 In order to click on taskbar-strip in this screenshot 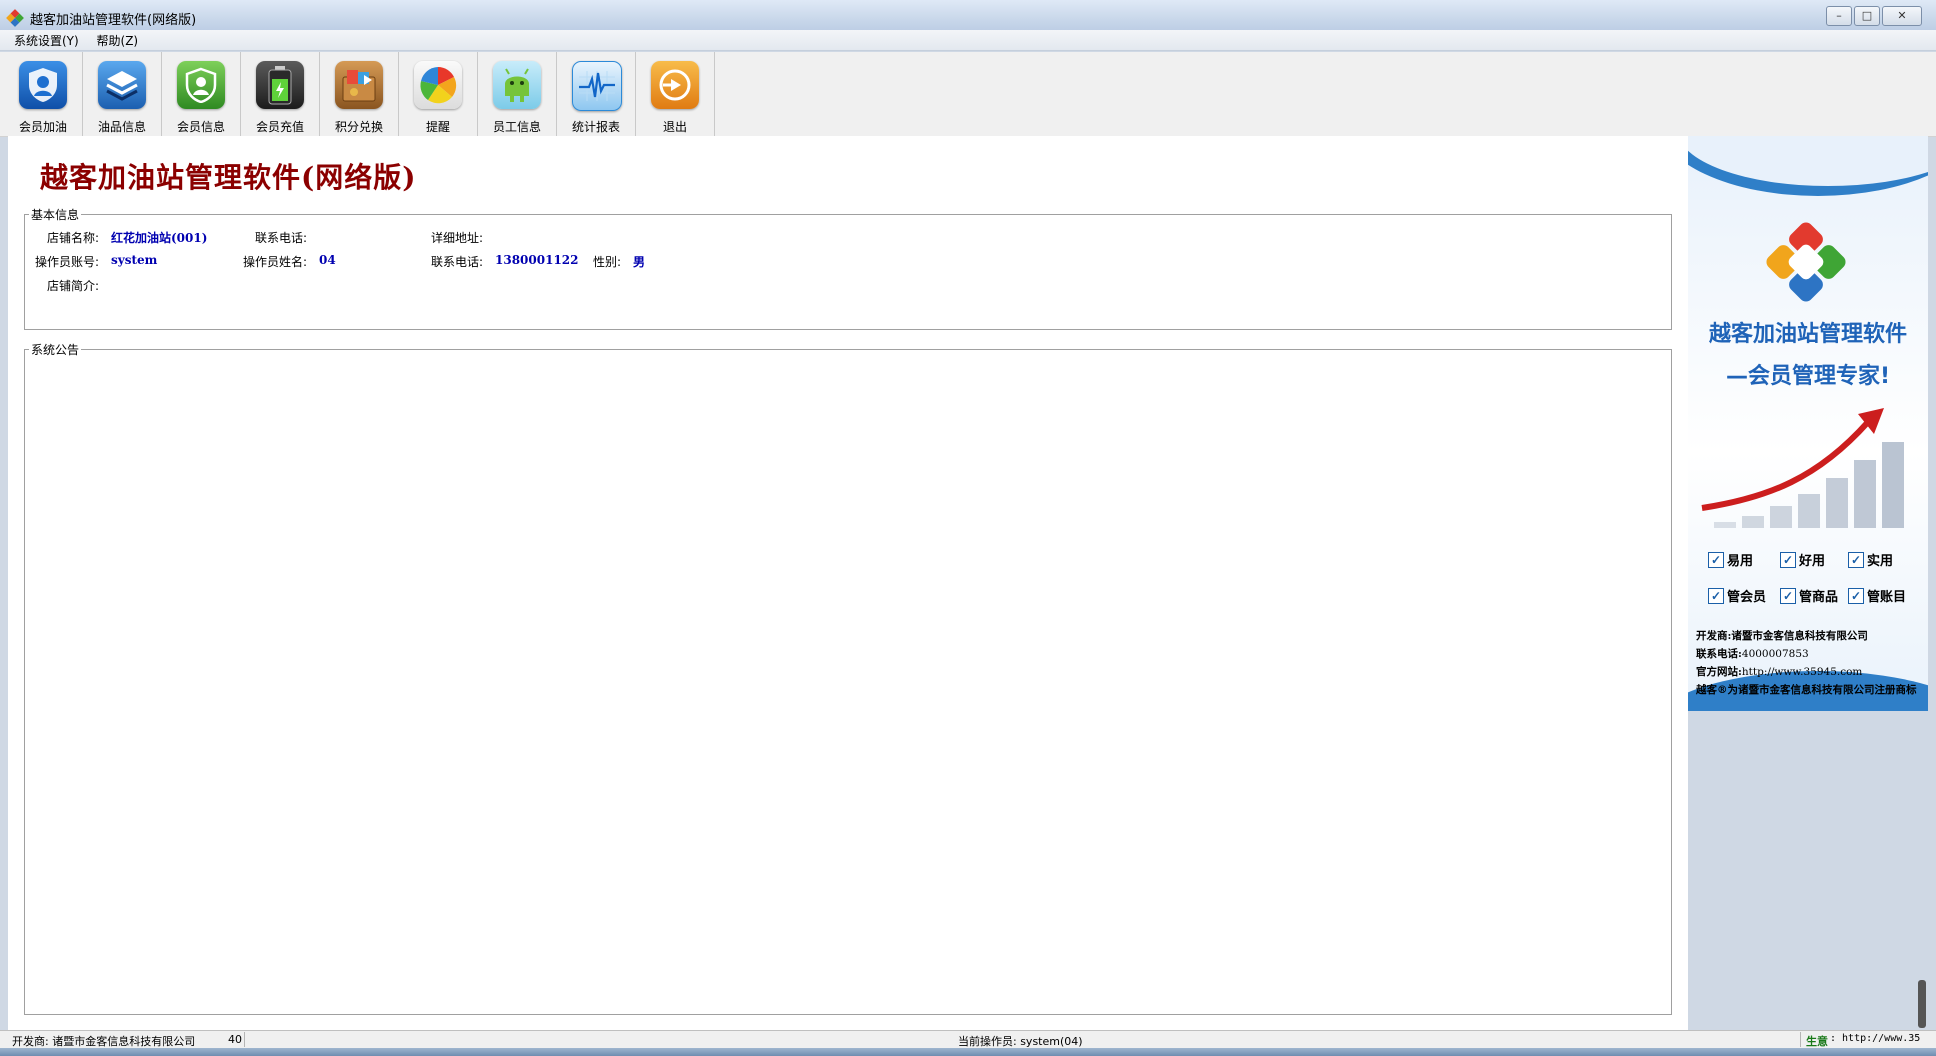, I will do `click(968, 1052)`.